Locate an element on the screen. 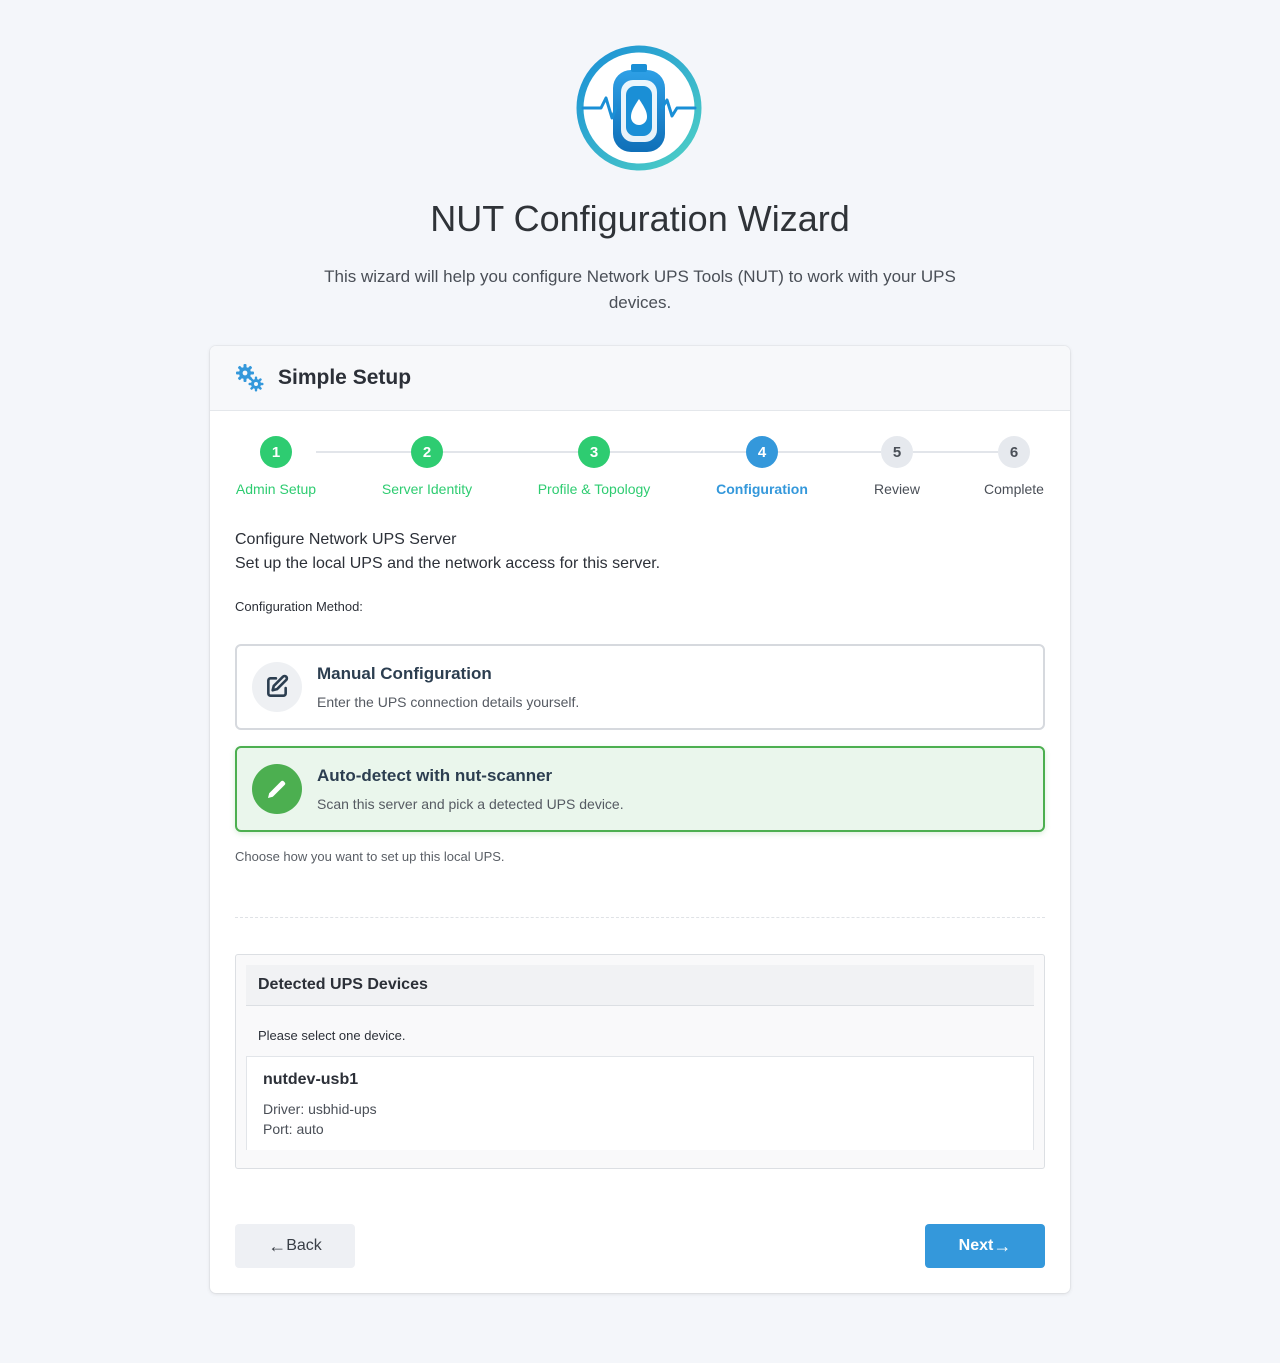 The height and width of the screenshot is (1363, 1280). nut-logo-icon is located at coordinates (639, 108).